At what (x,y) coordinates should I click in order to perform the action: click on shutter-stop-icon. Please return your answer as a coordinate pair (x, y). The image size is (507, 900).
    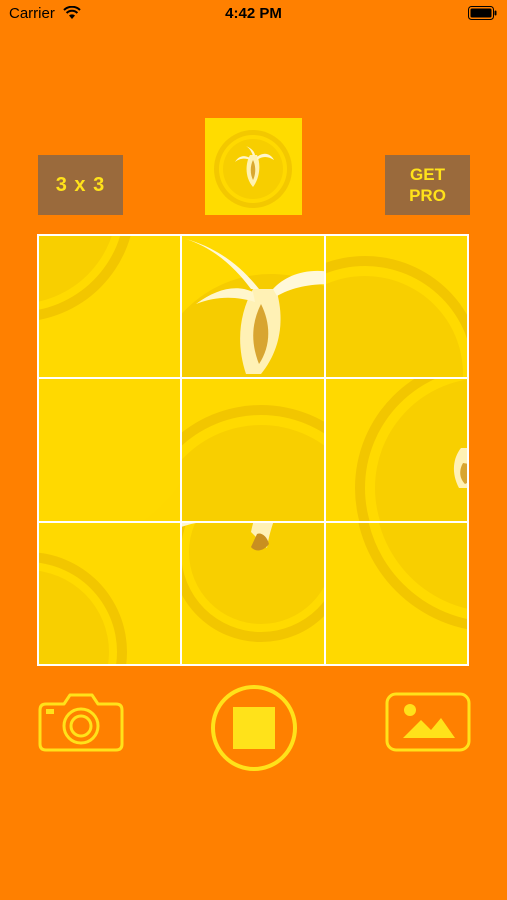
    Looking at the image, I should click on (254, 728).